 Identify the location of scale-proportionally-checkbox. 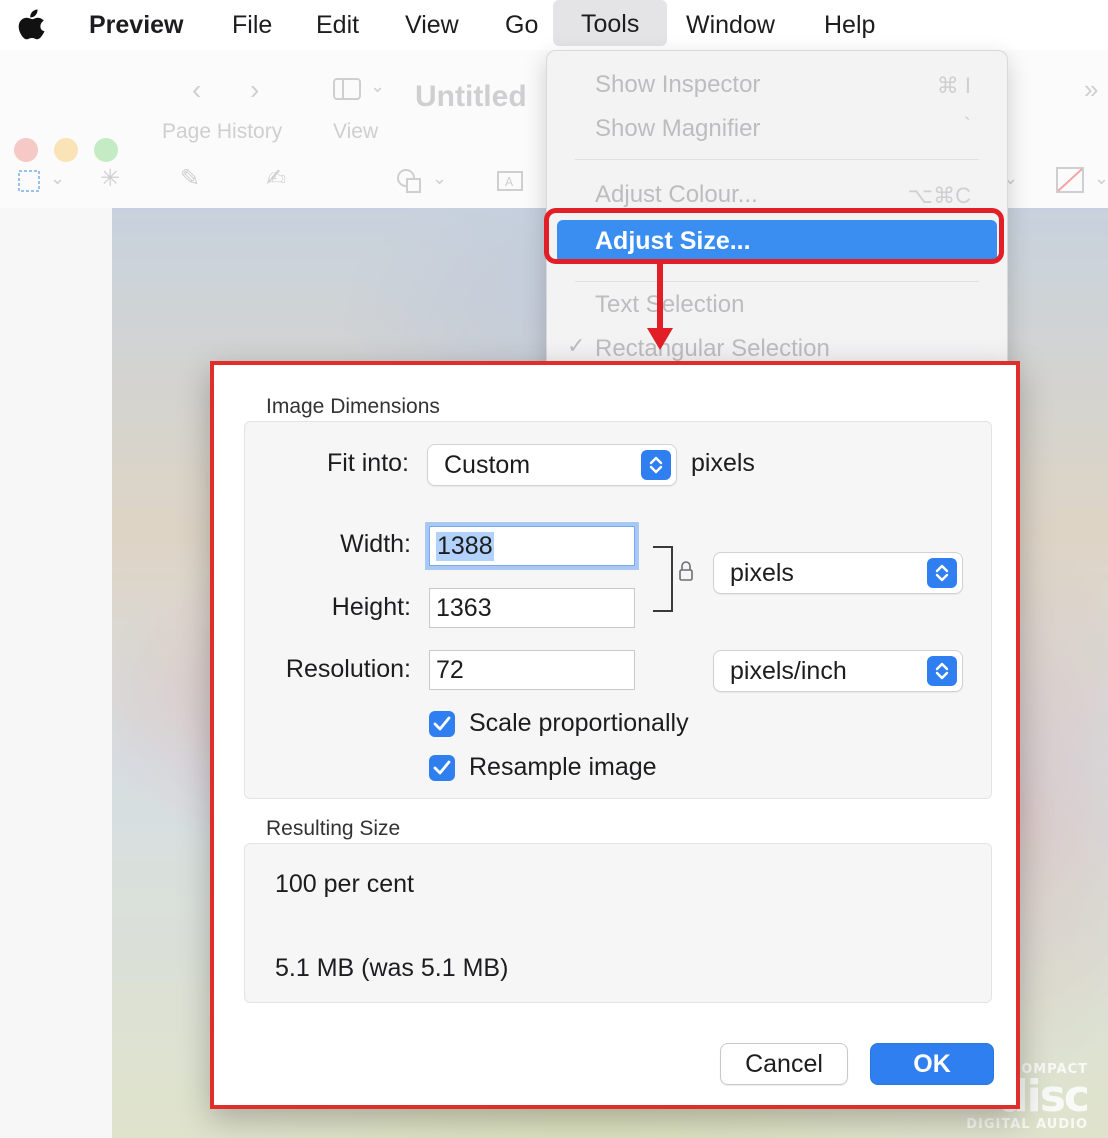
(442, 724).